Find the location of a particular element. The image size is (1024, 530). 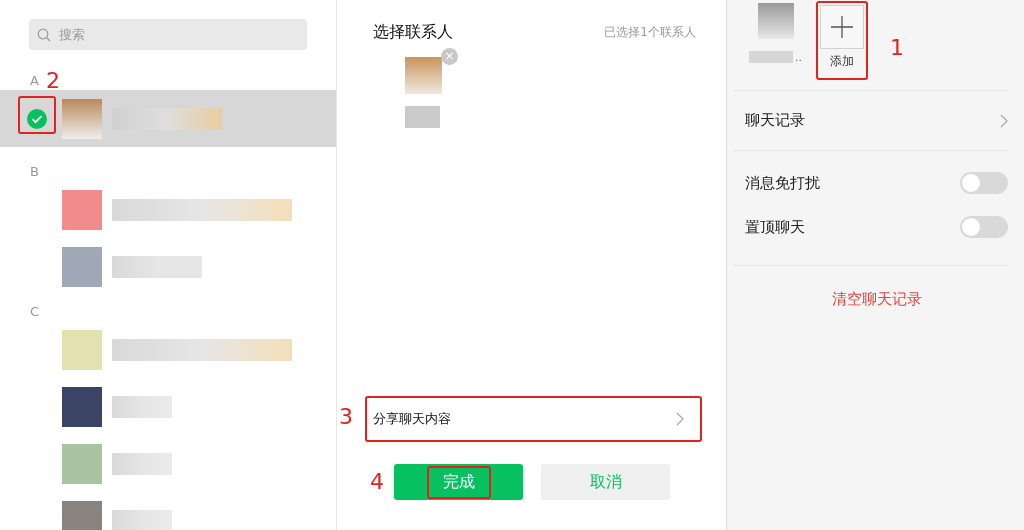

section-letter: A is located at coordinates (34, 80).